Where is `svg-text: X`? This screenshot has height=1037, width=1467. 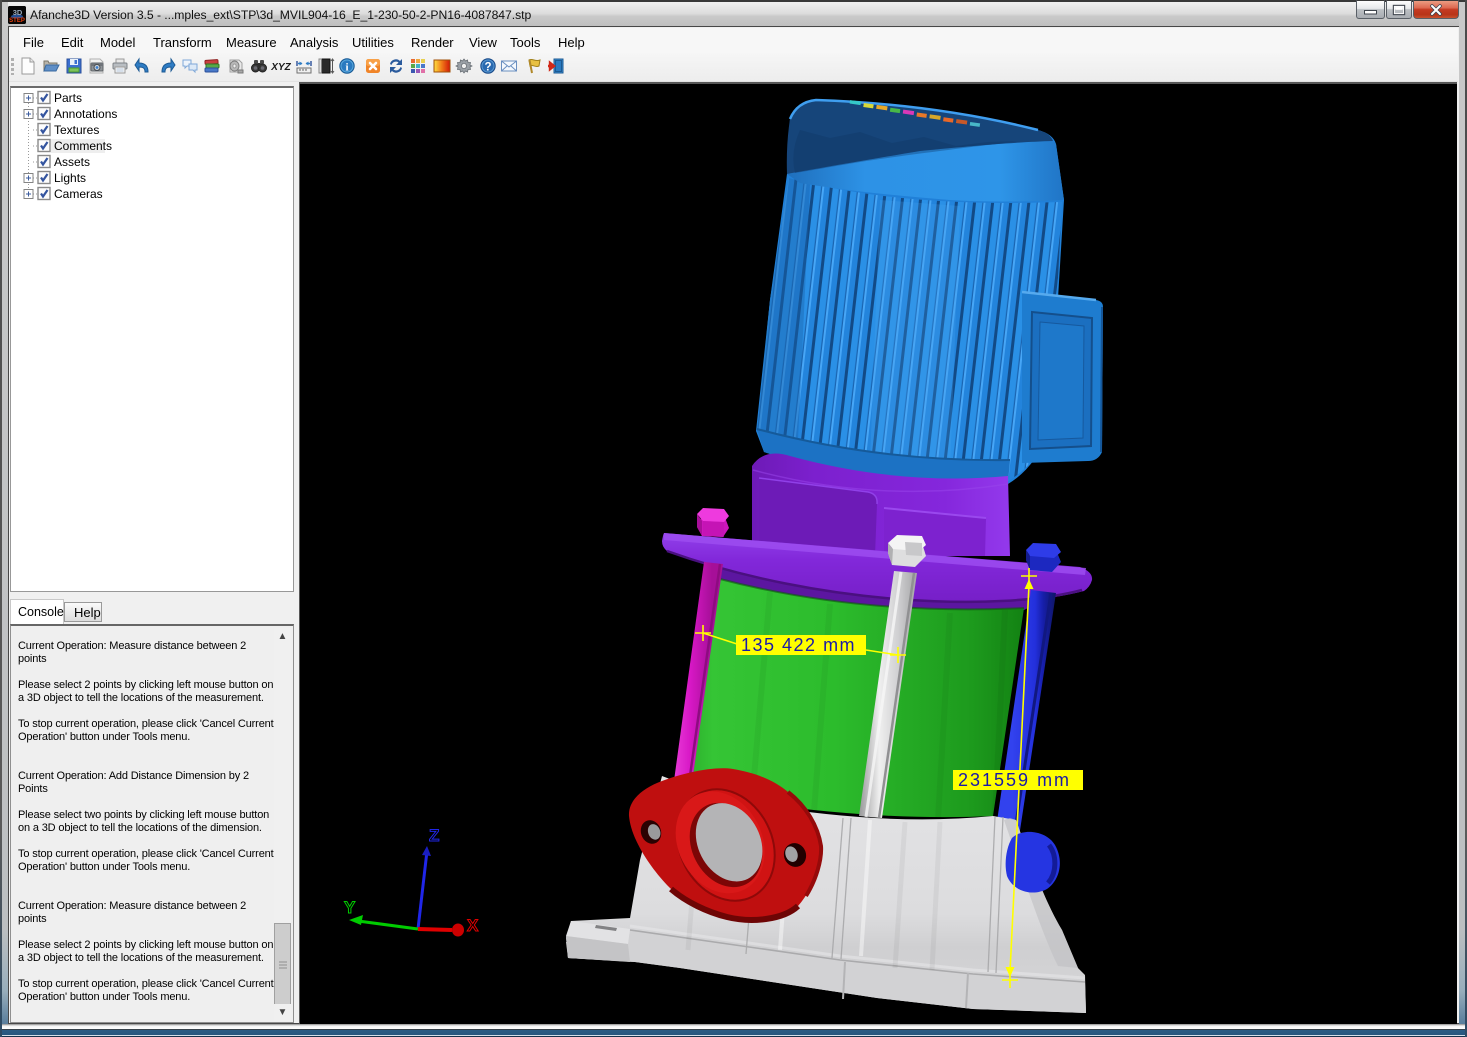 svg-text: X is located at coordinates (473, 925).